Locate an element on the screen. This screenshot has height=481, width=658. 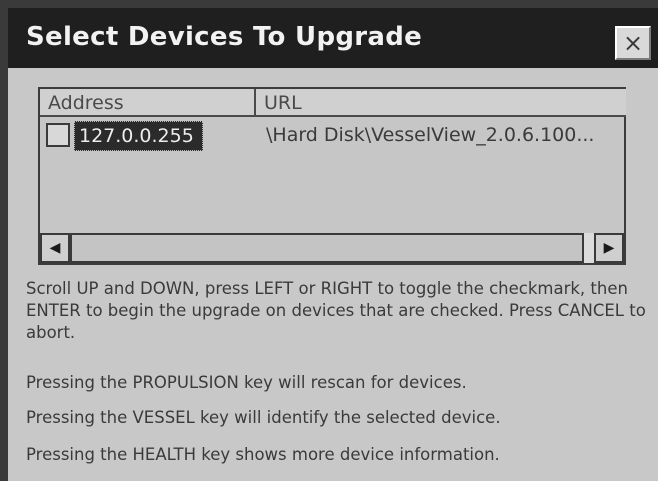
horizontal-scrollbar: ◀ ▶ is located at coordinates (332, 248).